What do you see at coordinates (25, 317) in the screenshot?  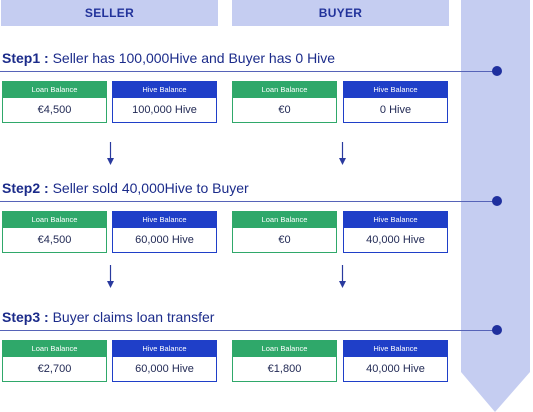 I see `step-number: Step3 :` at bounding box center [25, 317].